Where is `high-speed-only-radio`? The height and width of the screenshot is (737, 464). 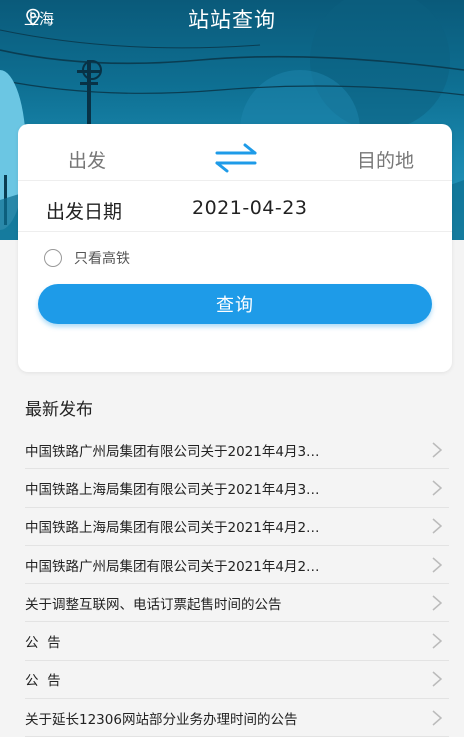
high-speed-only-radio is located at coordinates (53, 258).